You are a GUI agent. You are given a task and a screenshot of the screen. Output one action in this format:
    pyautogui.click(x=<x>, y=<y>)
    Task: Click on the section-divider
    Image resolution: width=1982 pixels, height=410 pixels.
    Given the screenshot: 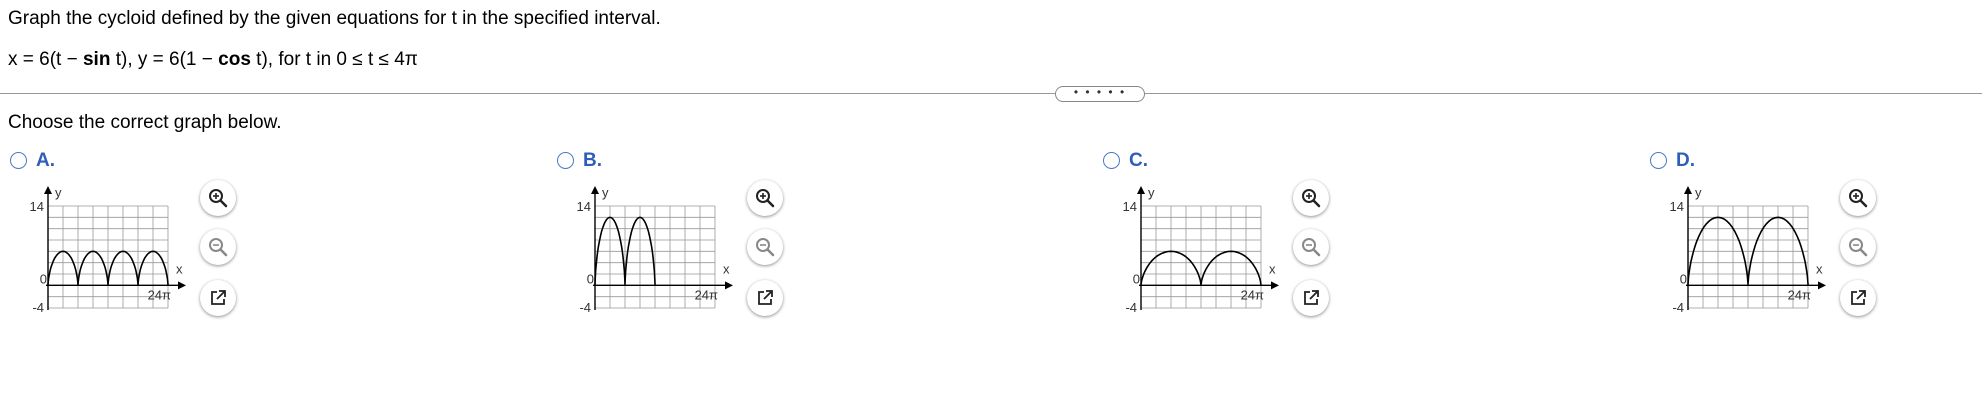 What is the action you would take?
    pyautogui.click(x=991, y=93)
    